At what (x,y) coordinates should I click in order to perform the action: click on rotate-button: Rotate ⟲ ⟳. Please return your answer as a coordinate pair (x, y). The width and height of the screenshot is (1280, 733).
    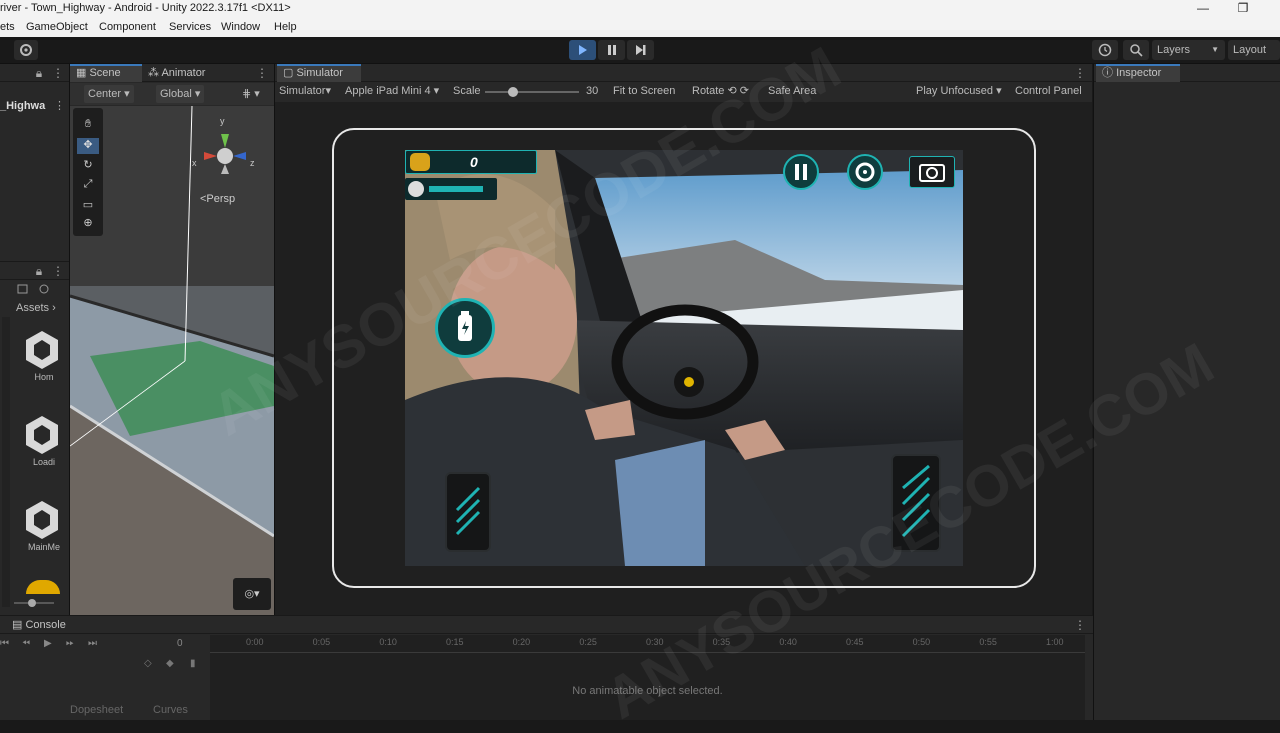
    Looking at the image, I should click on (720, 91).